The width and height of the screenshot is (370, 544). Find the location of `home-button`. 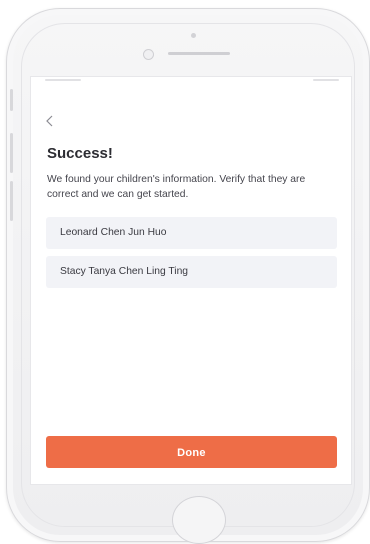

home-button is located at coordinates (199, 520).